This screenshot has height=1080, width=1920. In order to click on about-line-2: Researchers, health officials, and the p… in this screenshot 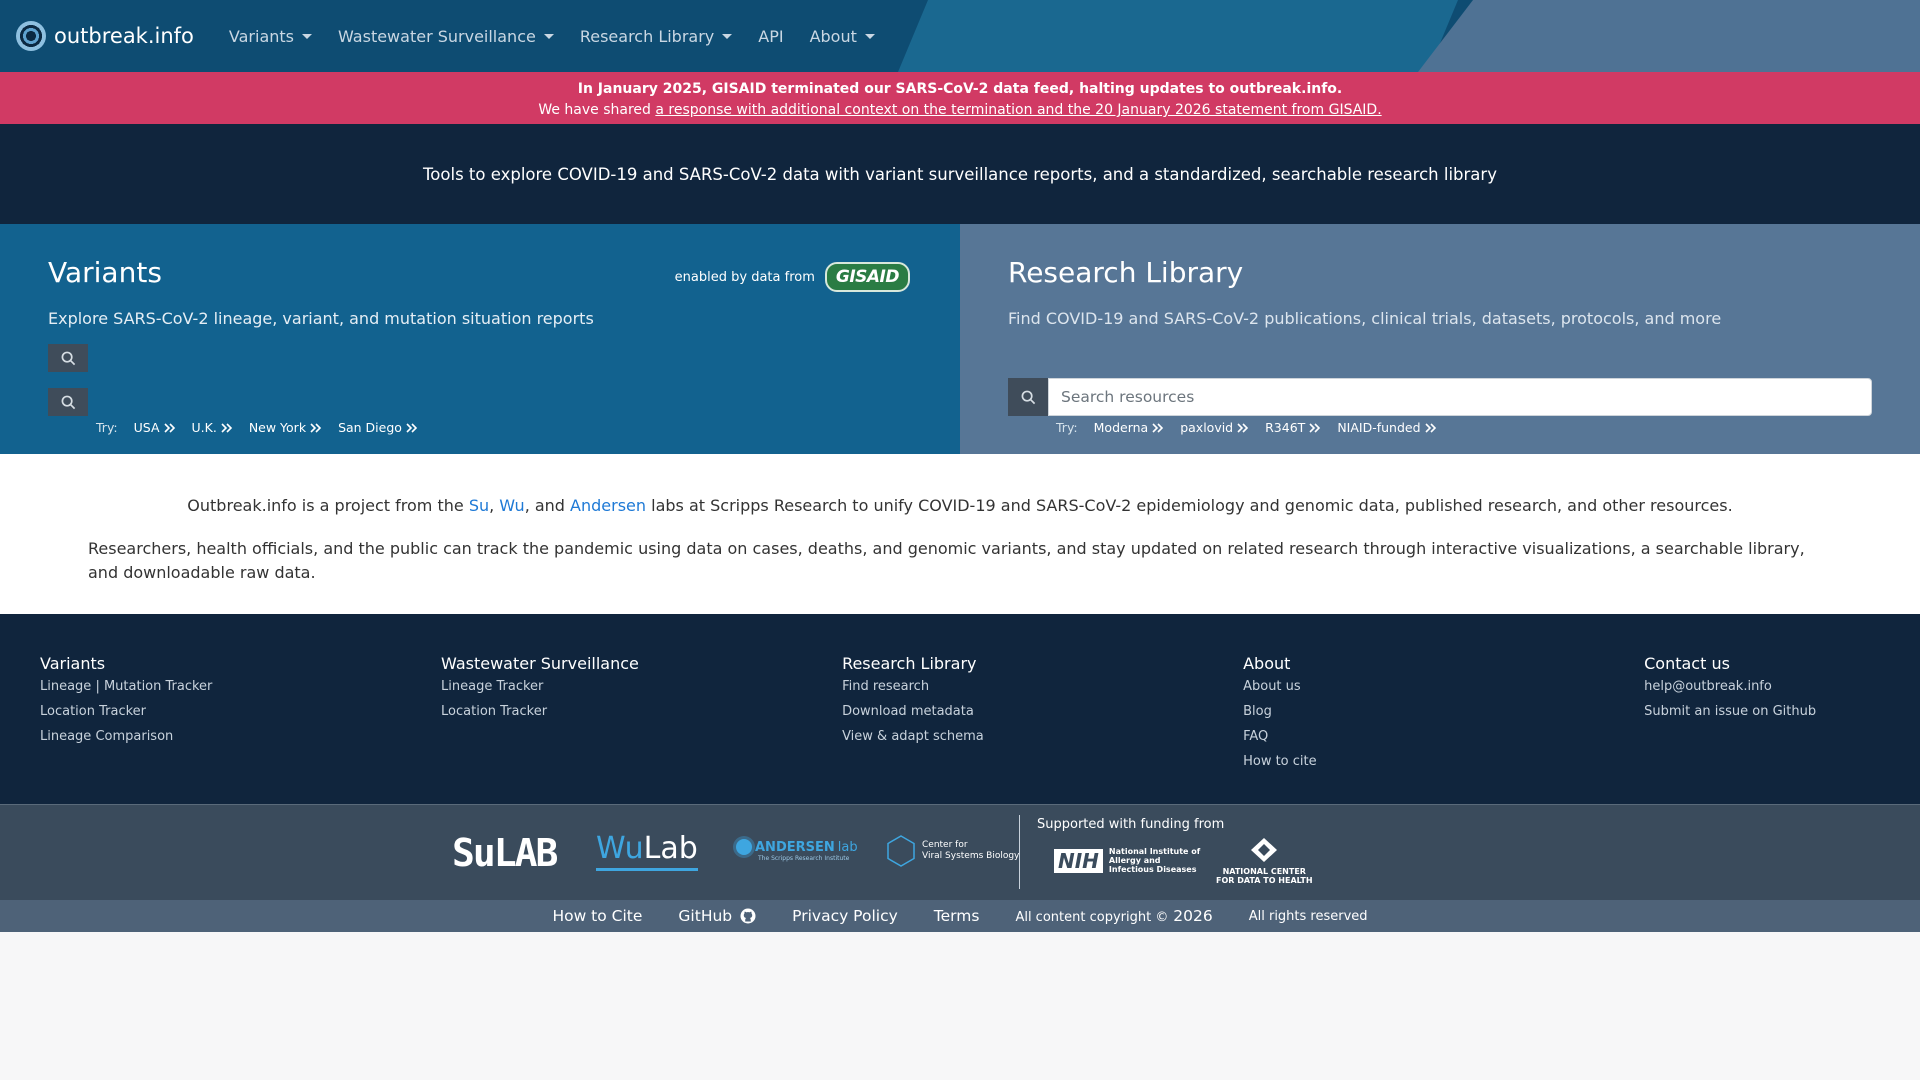, I will do `click(946, 560)`.